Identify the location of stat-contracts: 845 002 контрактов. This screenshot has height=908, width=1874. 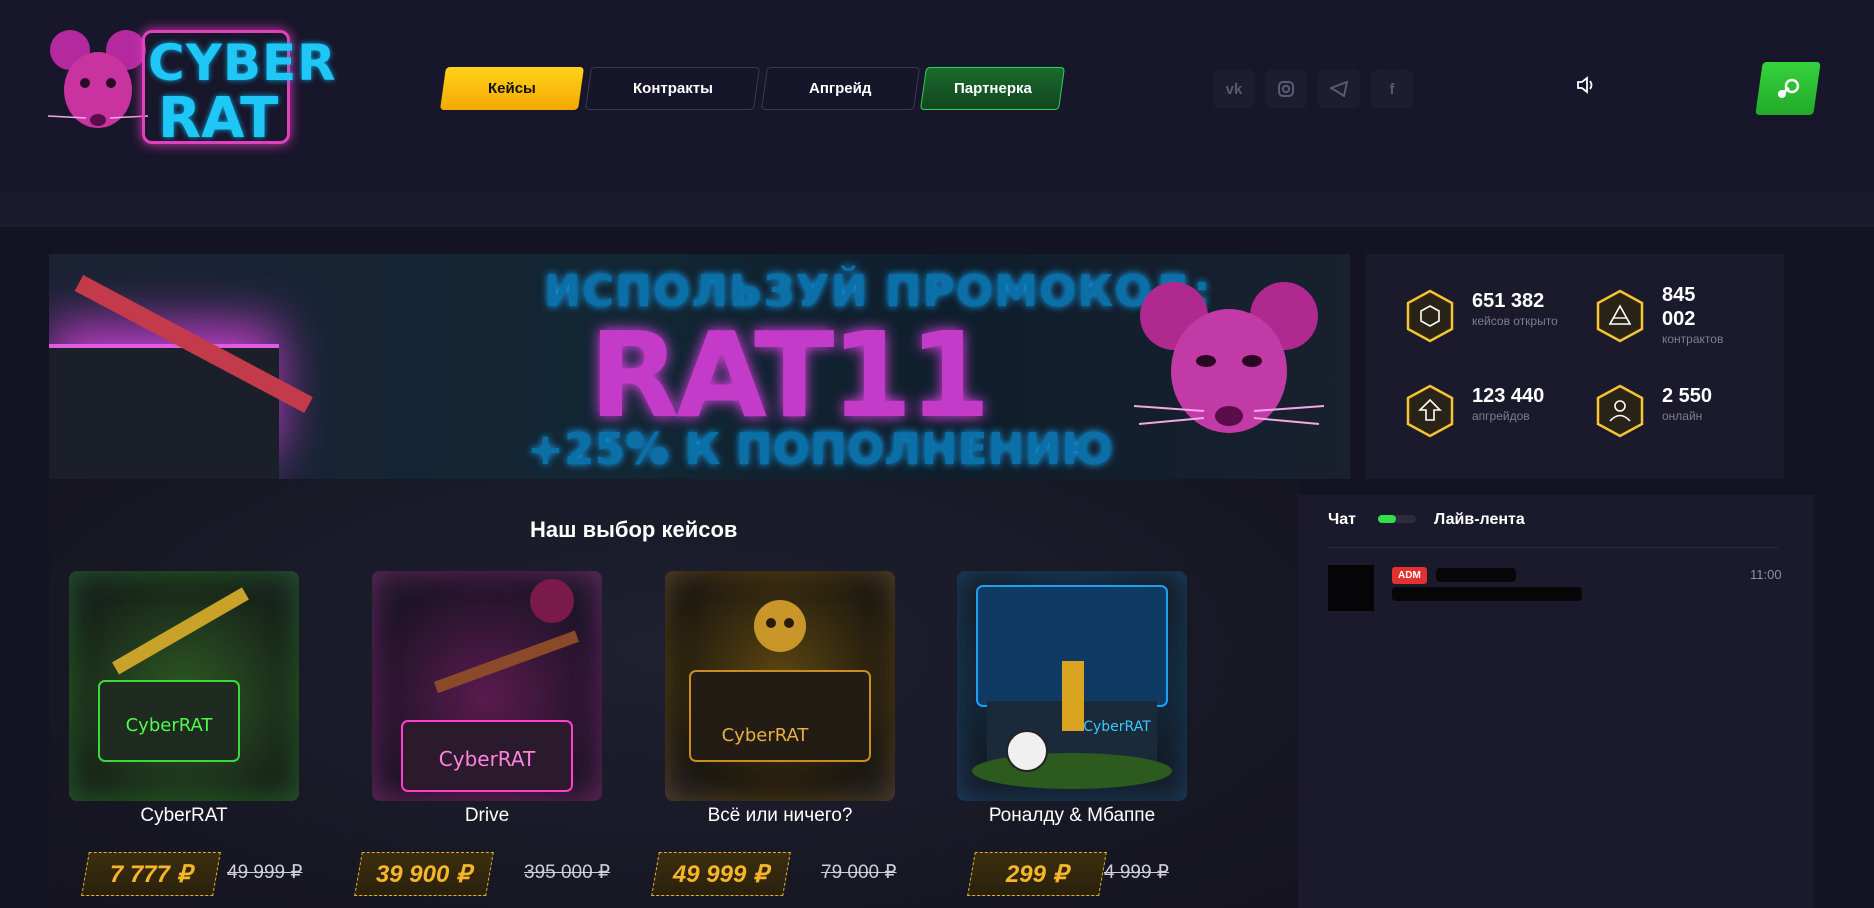
(1660, 315).